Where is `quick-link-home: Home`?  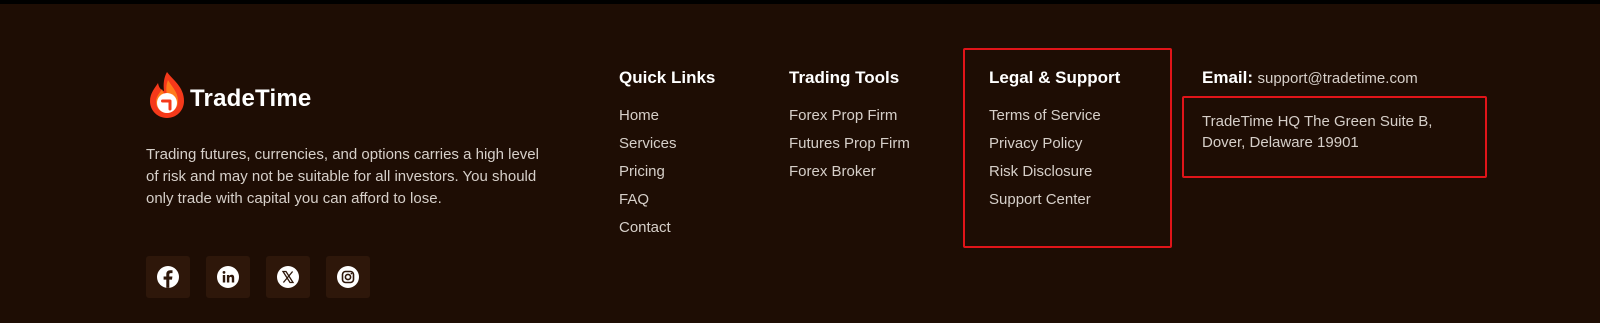 quick-link-home: Home is located at coordinates (667, 120).